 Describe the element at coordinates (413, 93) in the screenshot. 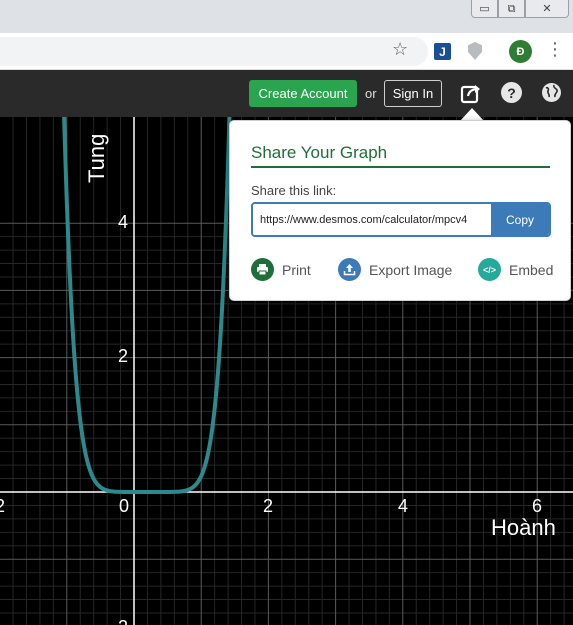

I see `sign-in-button: Sign In` at that location.